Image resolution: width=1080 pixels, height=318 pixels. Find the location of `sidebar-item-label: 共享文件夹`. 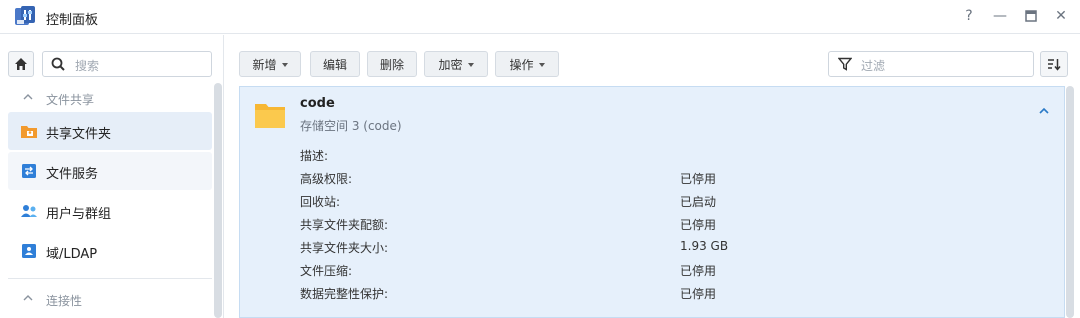

sidebar-item-label: 共享文件夹 is located at coordinates (79, 134).